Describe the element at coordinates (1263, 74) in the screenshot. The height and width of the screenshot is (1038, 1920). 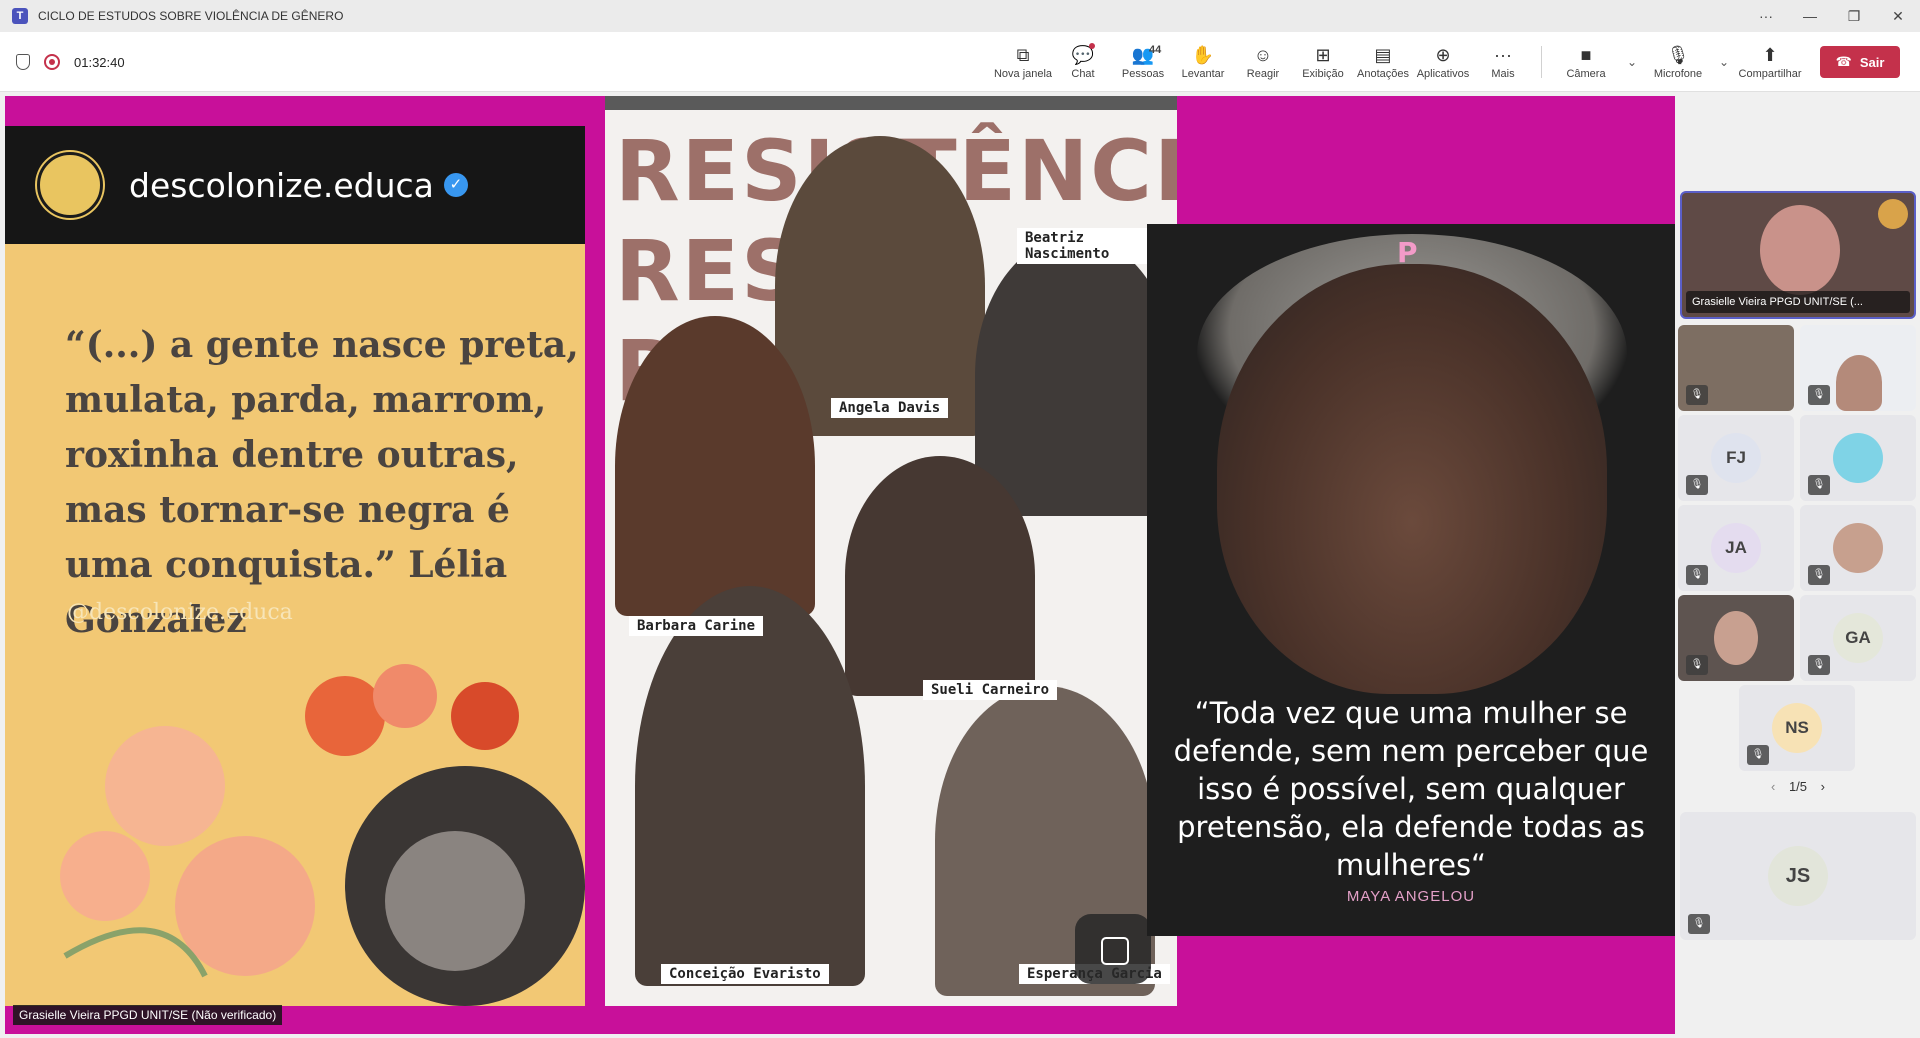
I see `react-label: Reagir` at that location.